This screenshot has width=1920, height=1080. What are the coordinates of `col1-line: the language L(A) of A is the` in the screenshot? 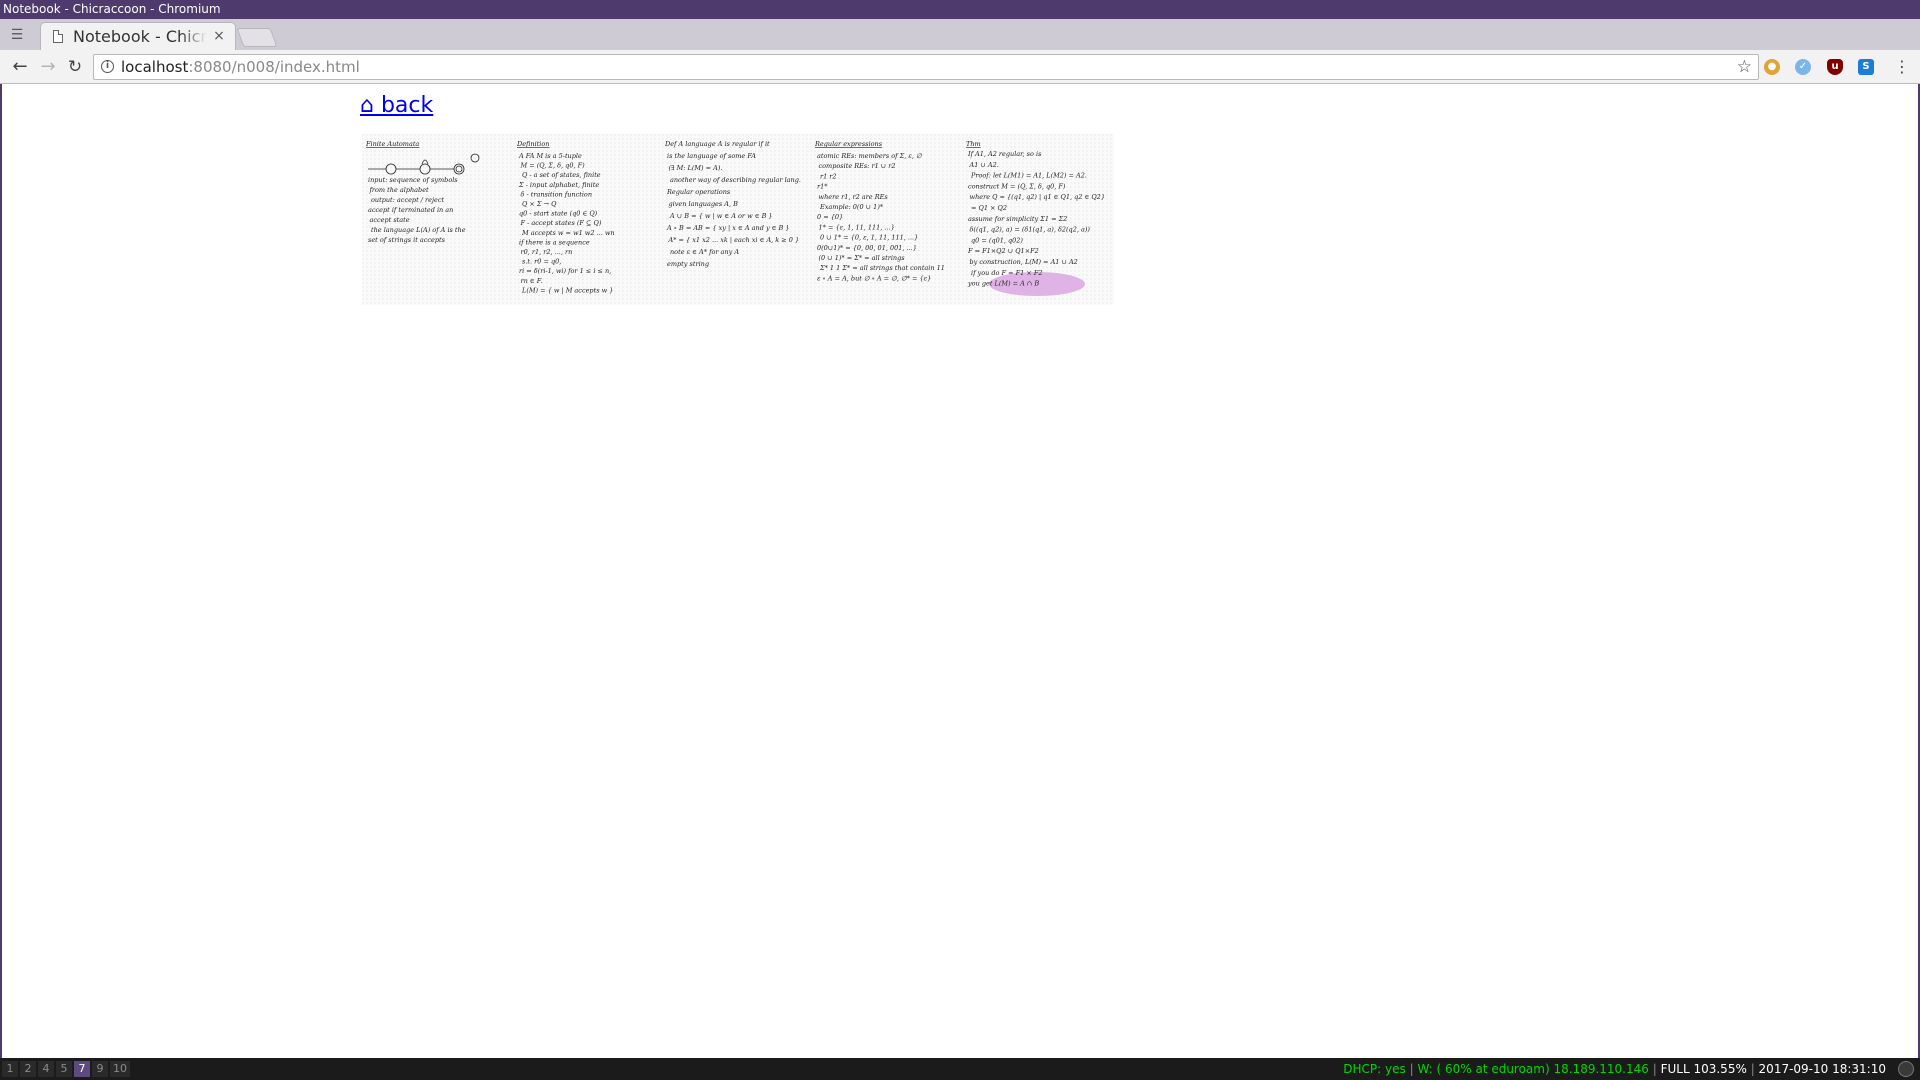 It's located at (418, 230).